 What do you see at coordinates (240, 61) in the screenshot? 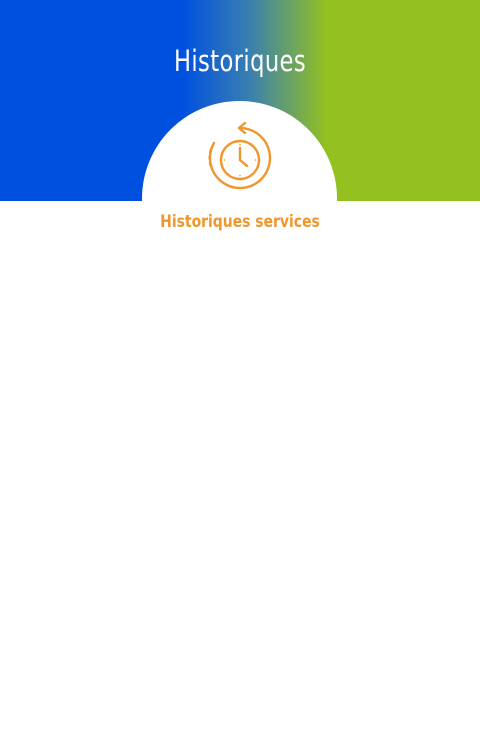
I see `page-title: Historiques` at bounding box center [240, 61].